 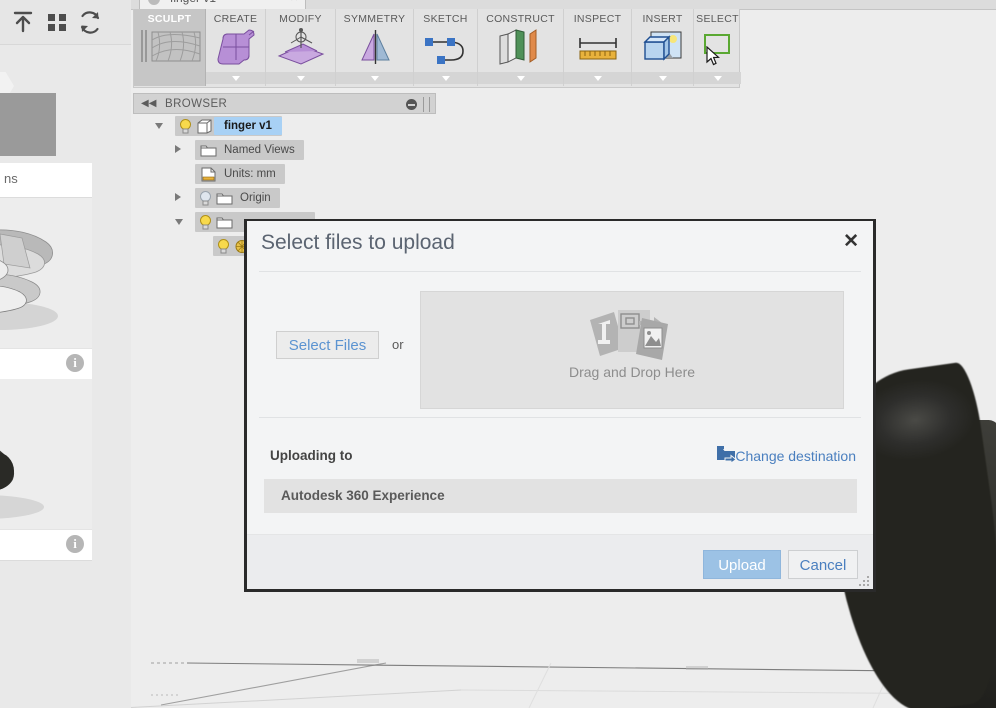 I want to click on data-panel-toolbar, so click(x=65, y=22).